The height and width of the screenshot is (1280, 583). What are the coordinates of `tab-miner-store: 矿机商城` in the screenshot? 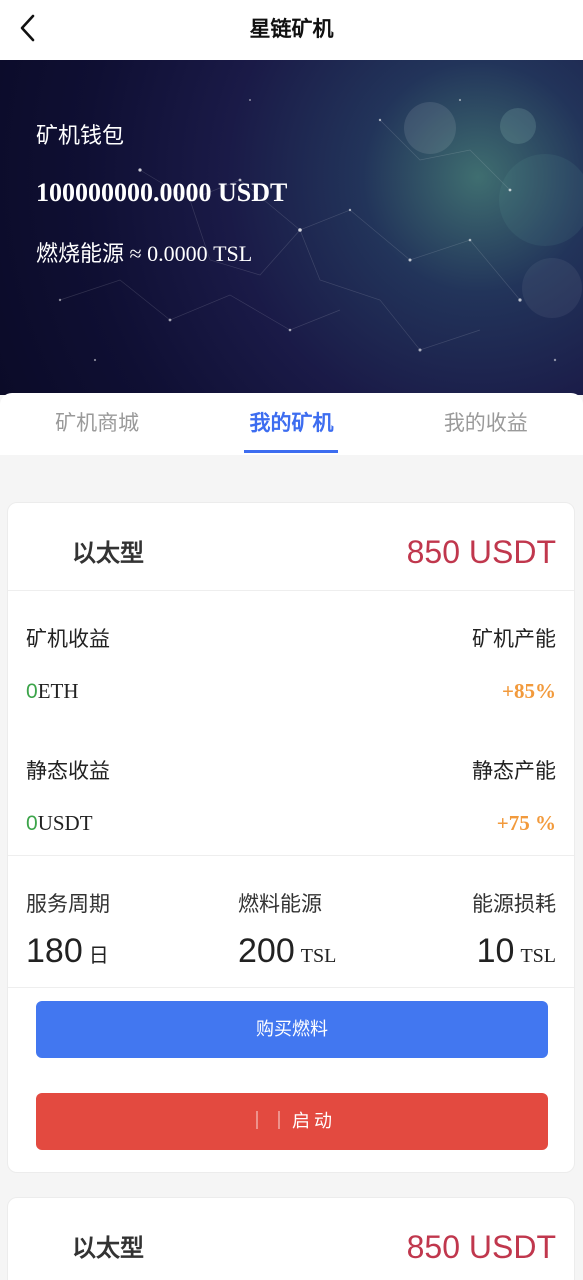 It's located at (97, 424).